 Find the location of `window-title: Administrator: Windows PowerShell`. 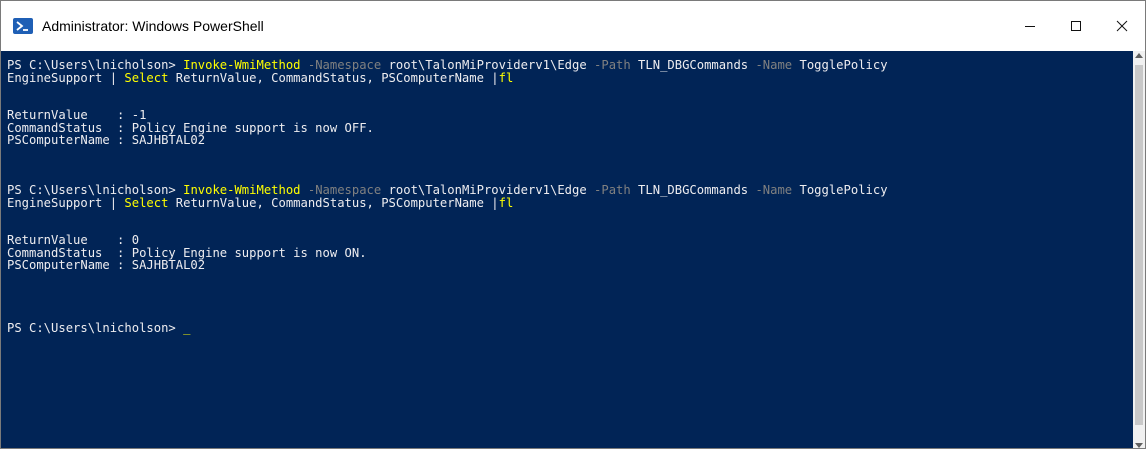

window-title: Administrator: Windows PowerShell is located at coordinates (153, 26).